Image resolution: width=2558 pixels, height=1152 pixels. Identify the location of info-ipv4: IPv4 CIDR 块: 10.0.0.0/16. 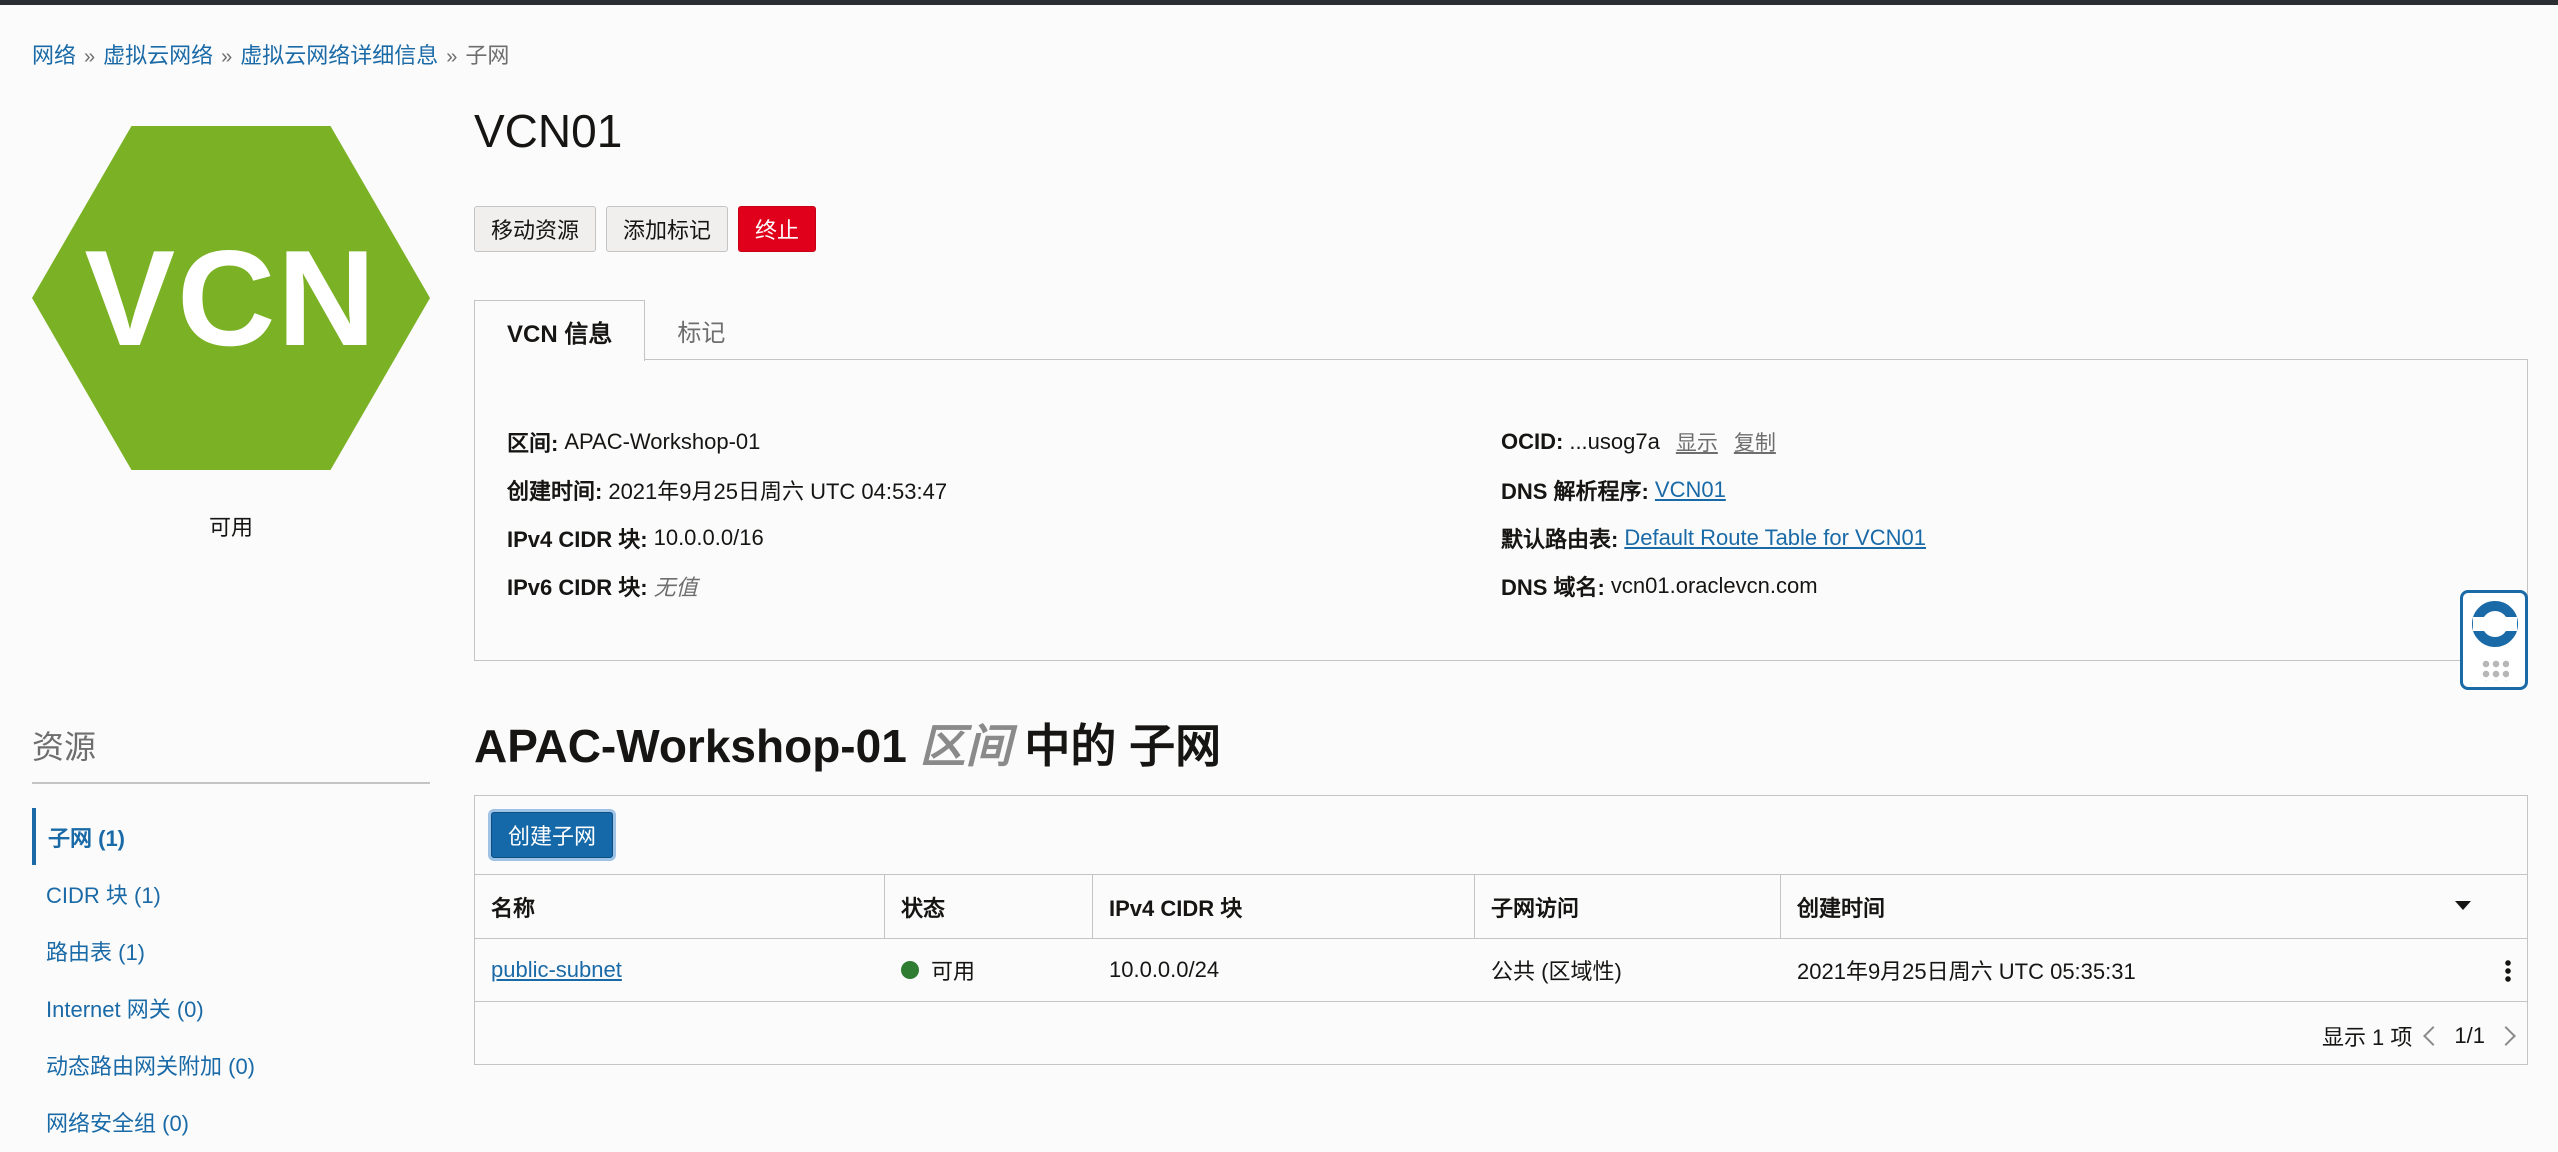
(727, 538).